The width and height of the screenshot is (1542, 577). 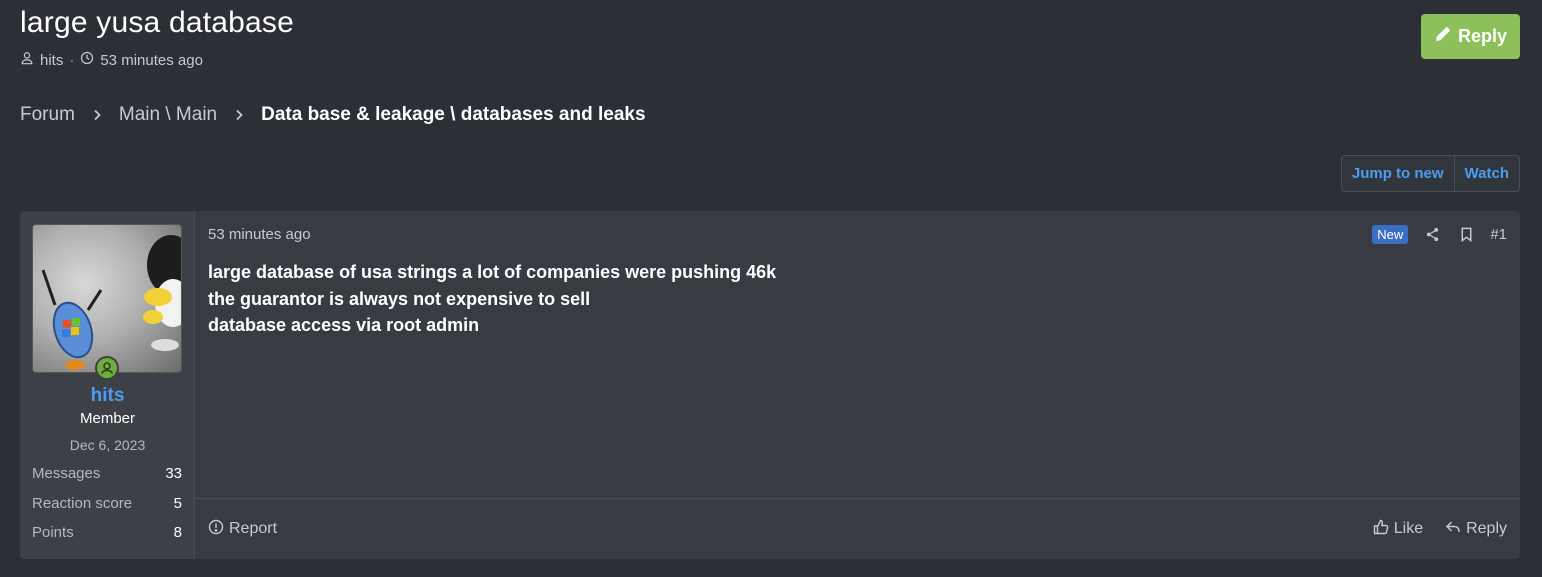 I want to click on thread-time: 53 minutes ago, so click(x=151, y=60).